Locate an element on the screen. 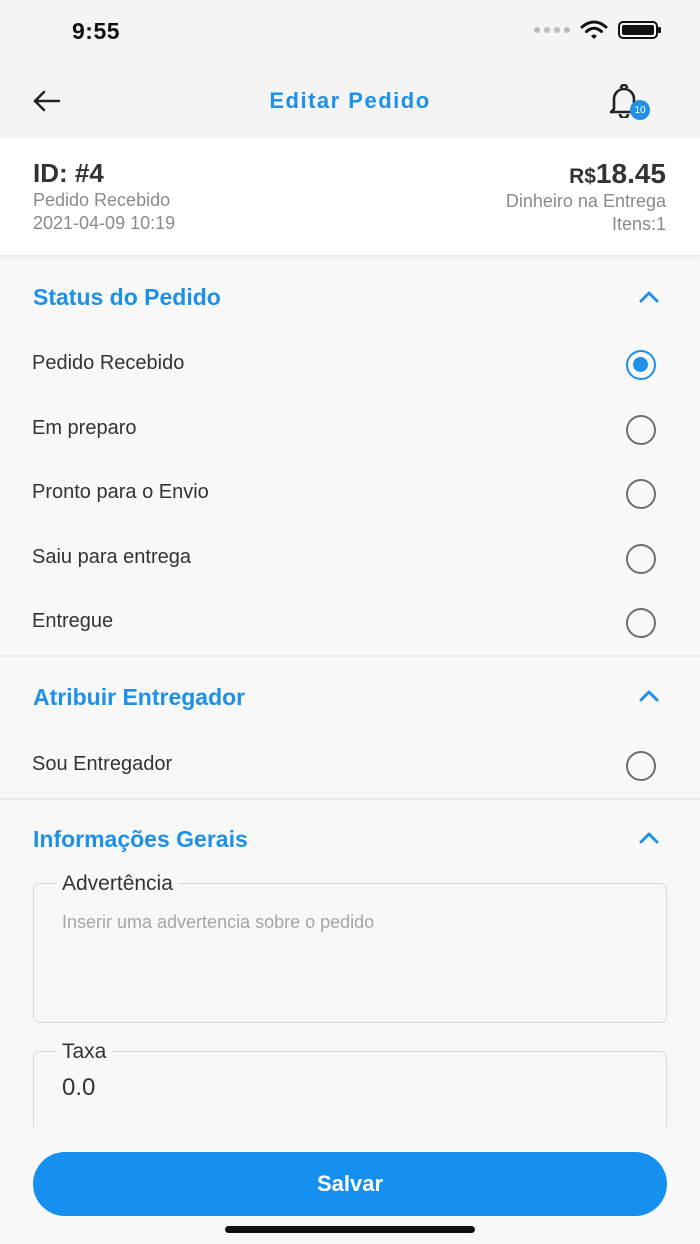 The image size is (700, 1244). order-currency: R$ is located at coordinates (582, 176).